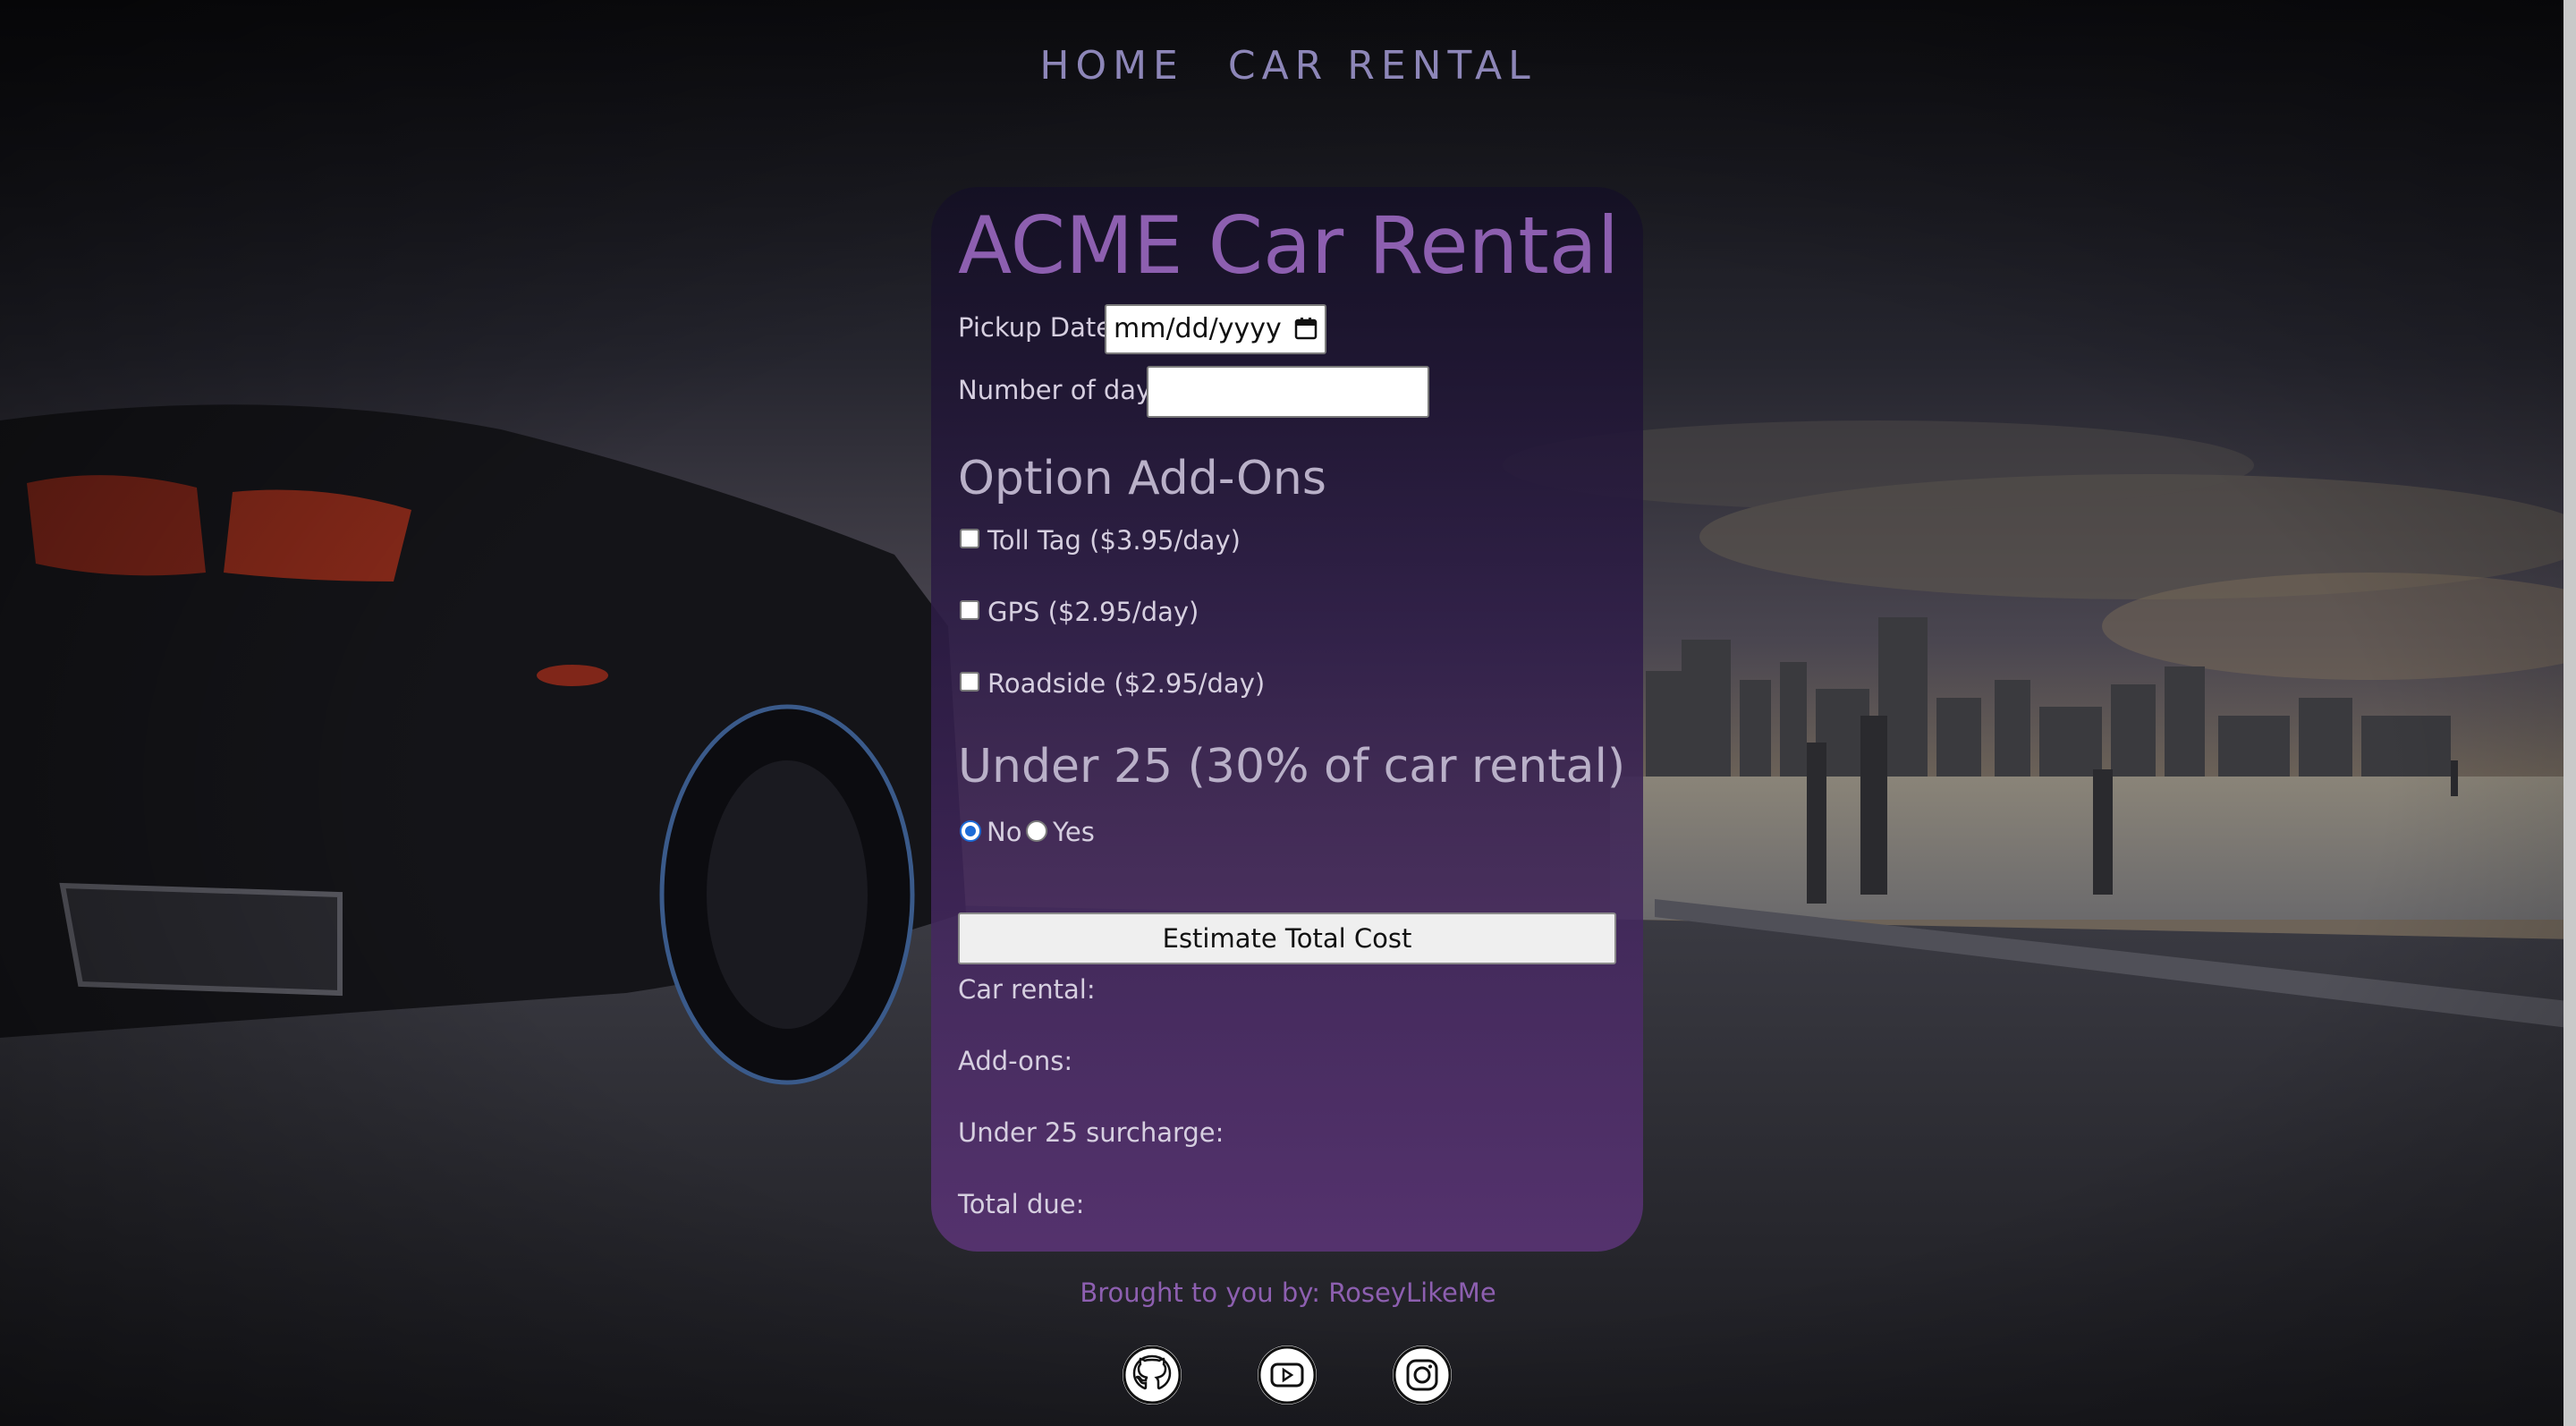  I want to click on under25-no-label: No, so click(1004, 832).